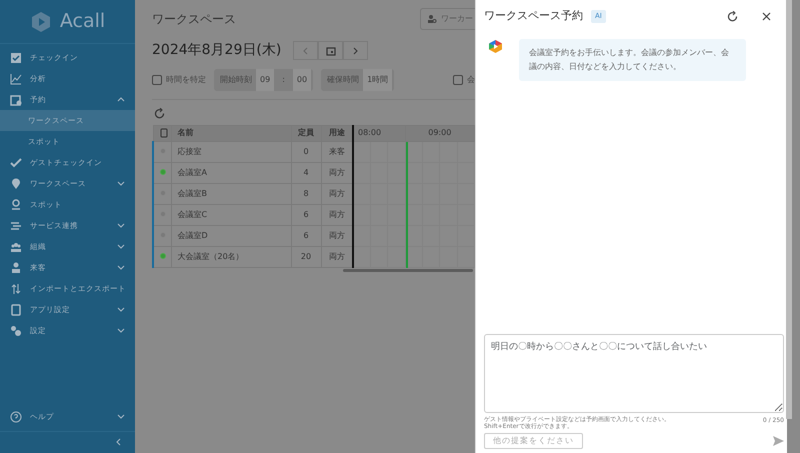 The image size is (800, 453). What do you see at coordinates (16, 246) in the screenshot?
I see `people-icon` at bounding box center [16, 246].